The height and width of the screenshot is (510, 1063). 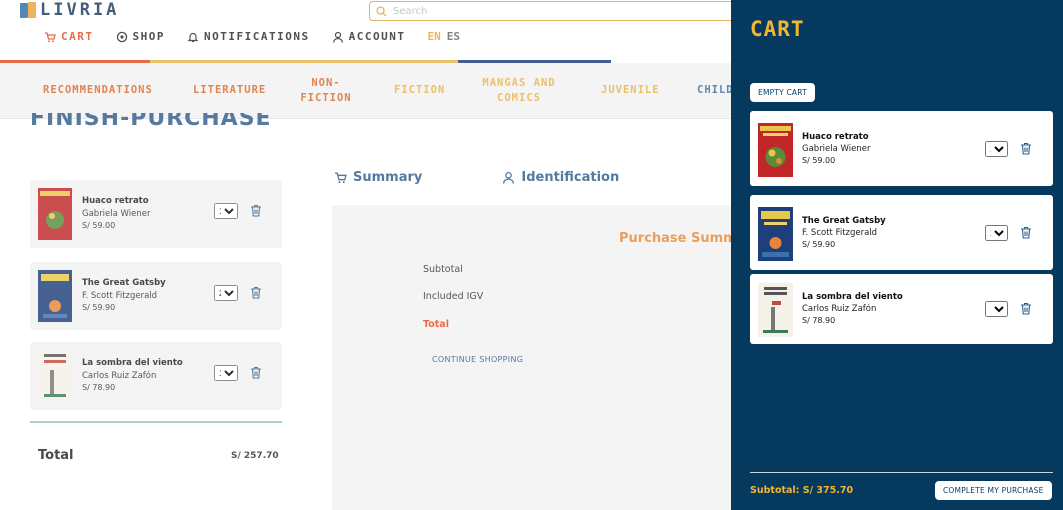 What do you see at coordinates (840, 233) in the screenshot?
I see `cart-item-author: F. Scott Fitzgerald` at bounding box center [840, 233].